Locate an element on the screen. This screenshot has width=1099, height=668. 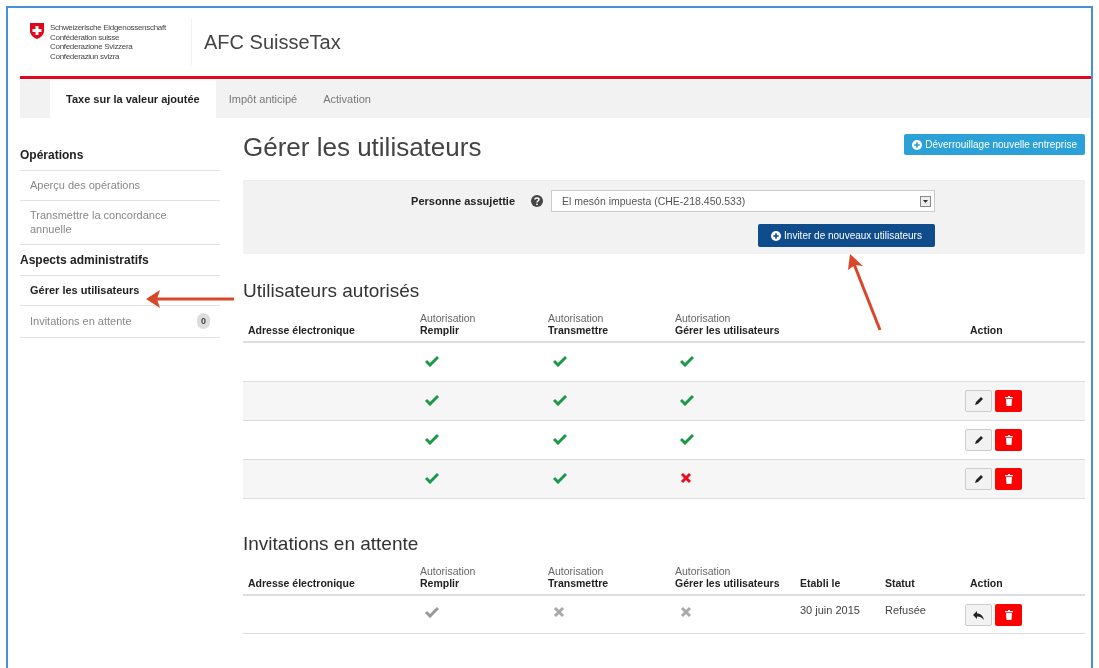
column-header: Etabli le is located at coordinates (821, 583).